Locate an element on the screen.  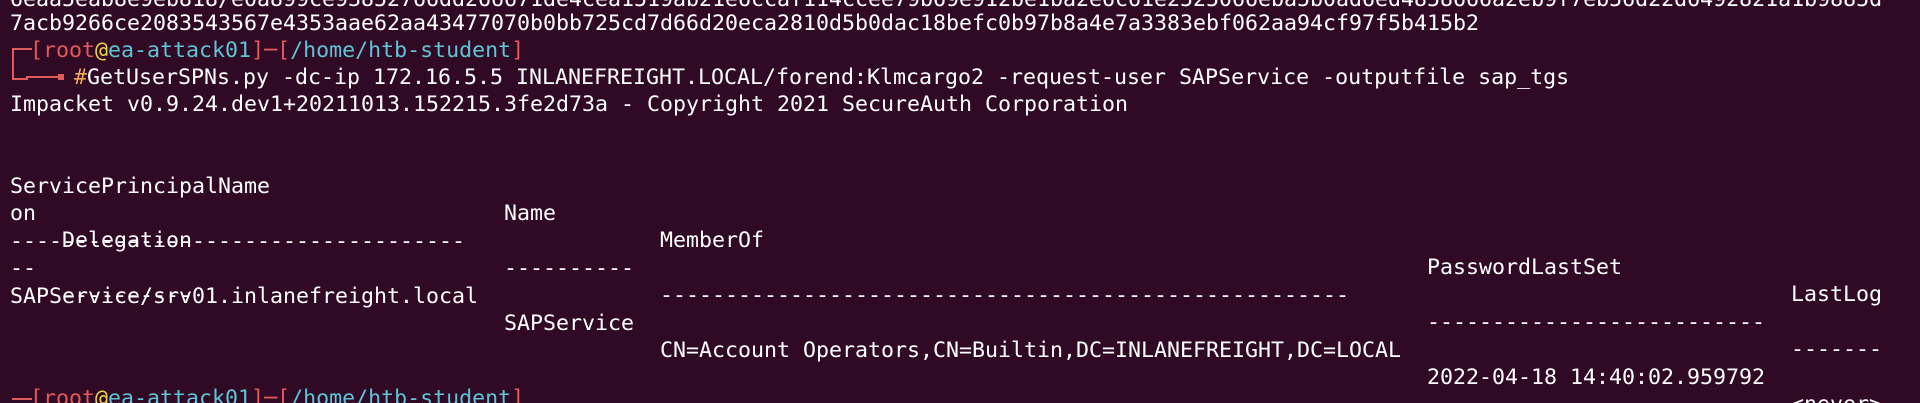
bottom-prompt-line: [root@ea-attack01]─[/home/htb-student] is located at coordinates (277, 394).